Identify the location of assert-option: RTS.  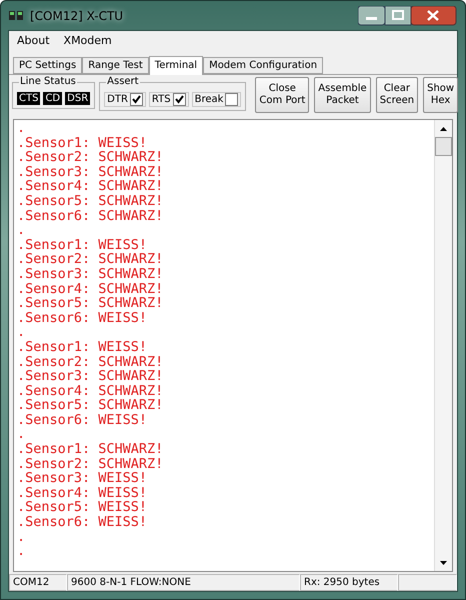
(168, 99).